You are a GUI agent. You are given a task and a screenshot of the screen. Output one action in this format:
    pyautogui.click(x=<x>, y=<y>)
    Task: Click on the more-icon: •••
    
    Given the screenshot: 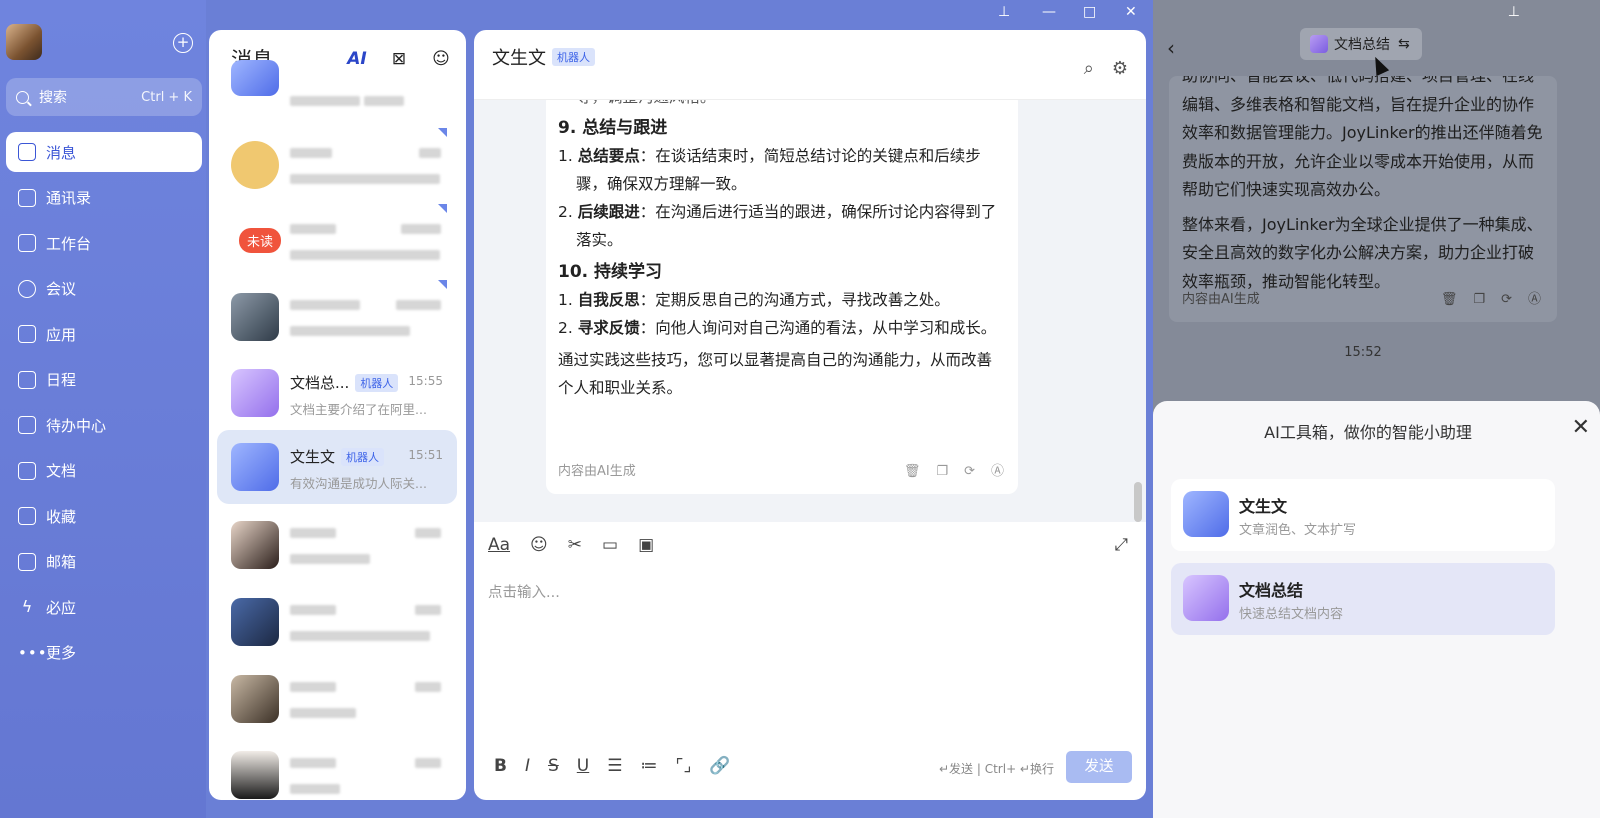 What is the action you would take?
    pyautogui.click(x=33, y=652)
    